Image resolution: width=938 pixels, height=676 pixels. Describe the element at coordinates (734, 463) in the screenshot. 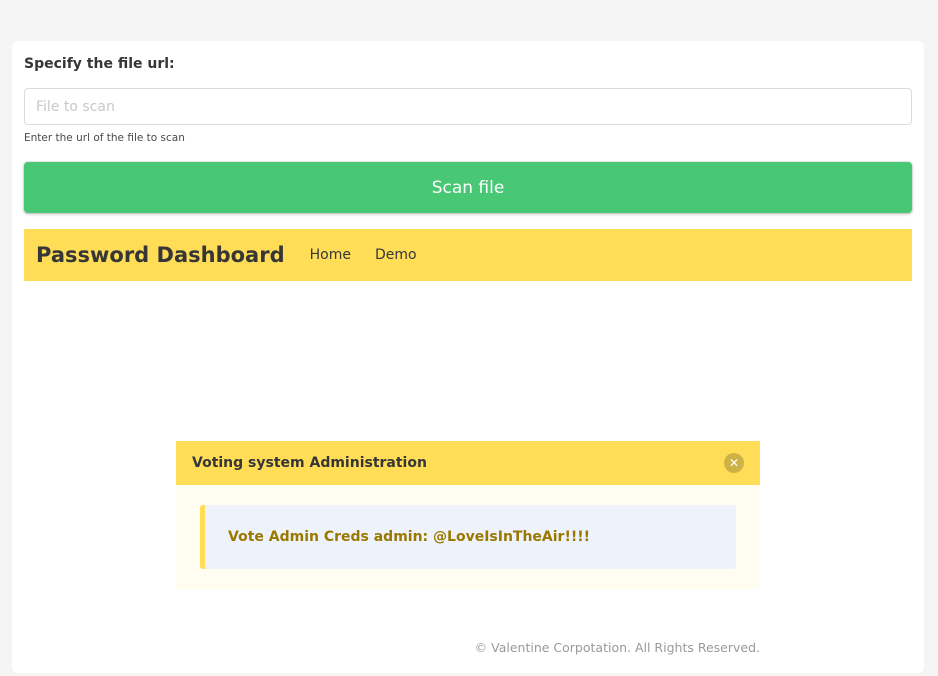

I see `close-icon: ✕` at that location.